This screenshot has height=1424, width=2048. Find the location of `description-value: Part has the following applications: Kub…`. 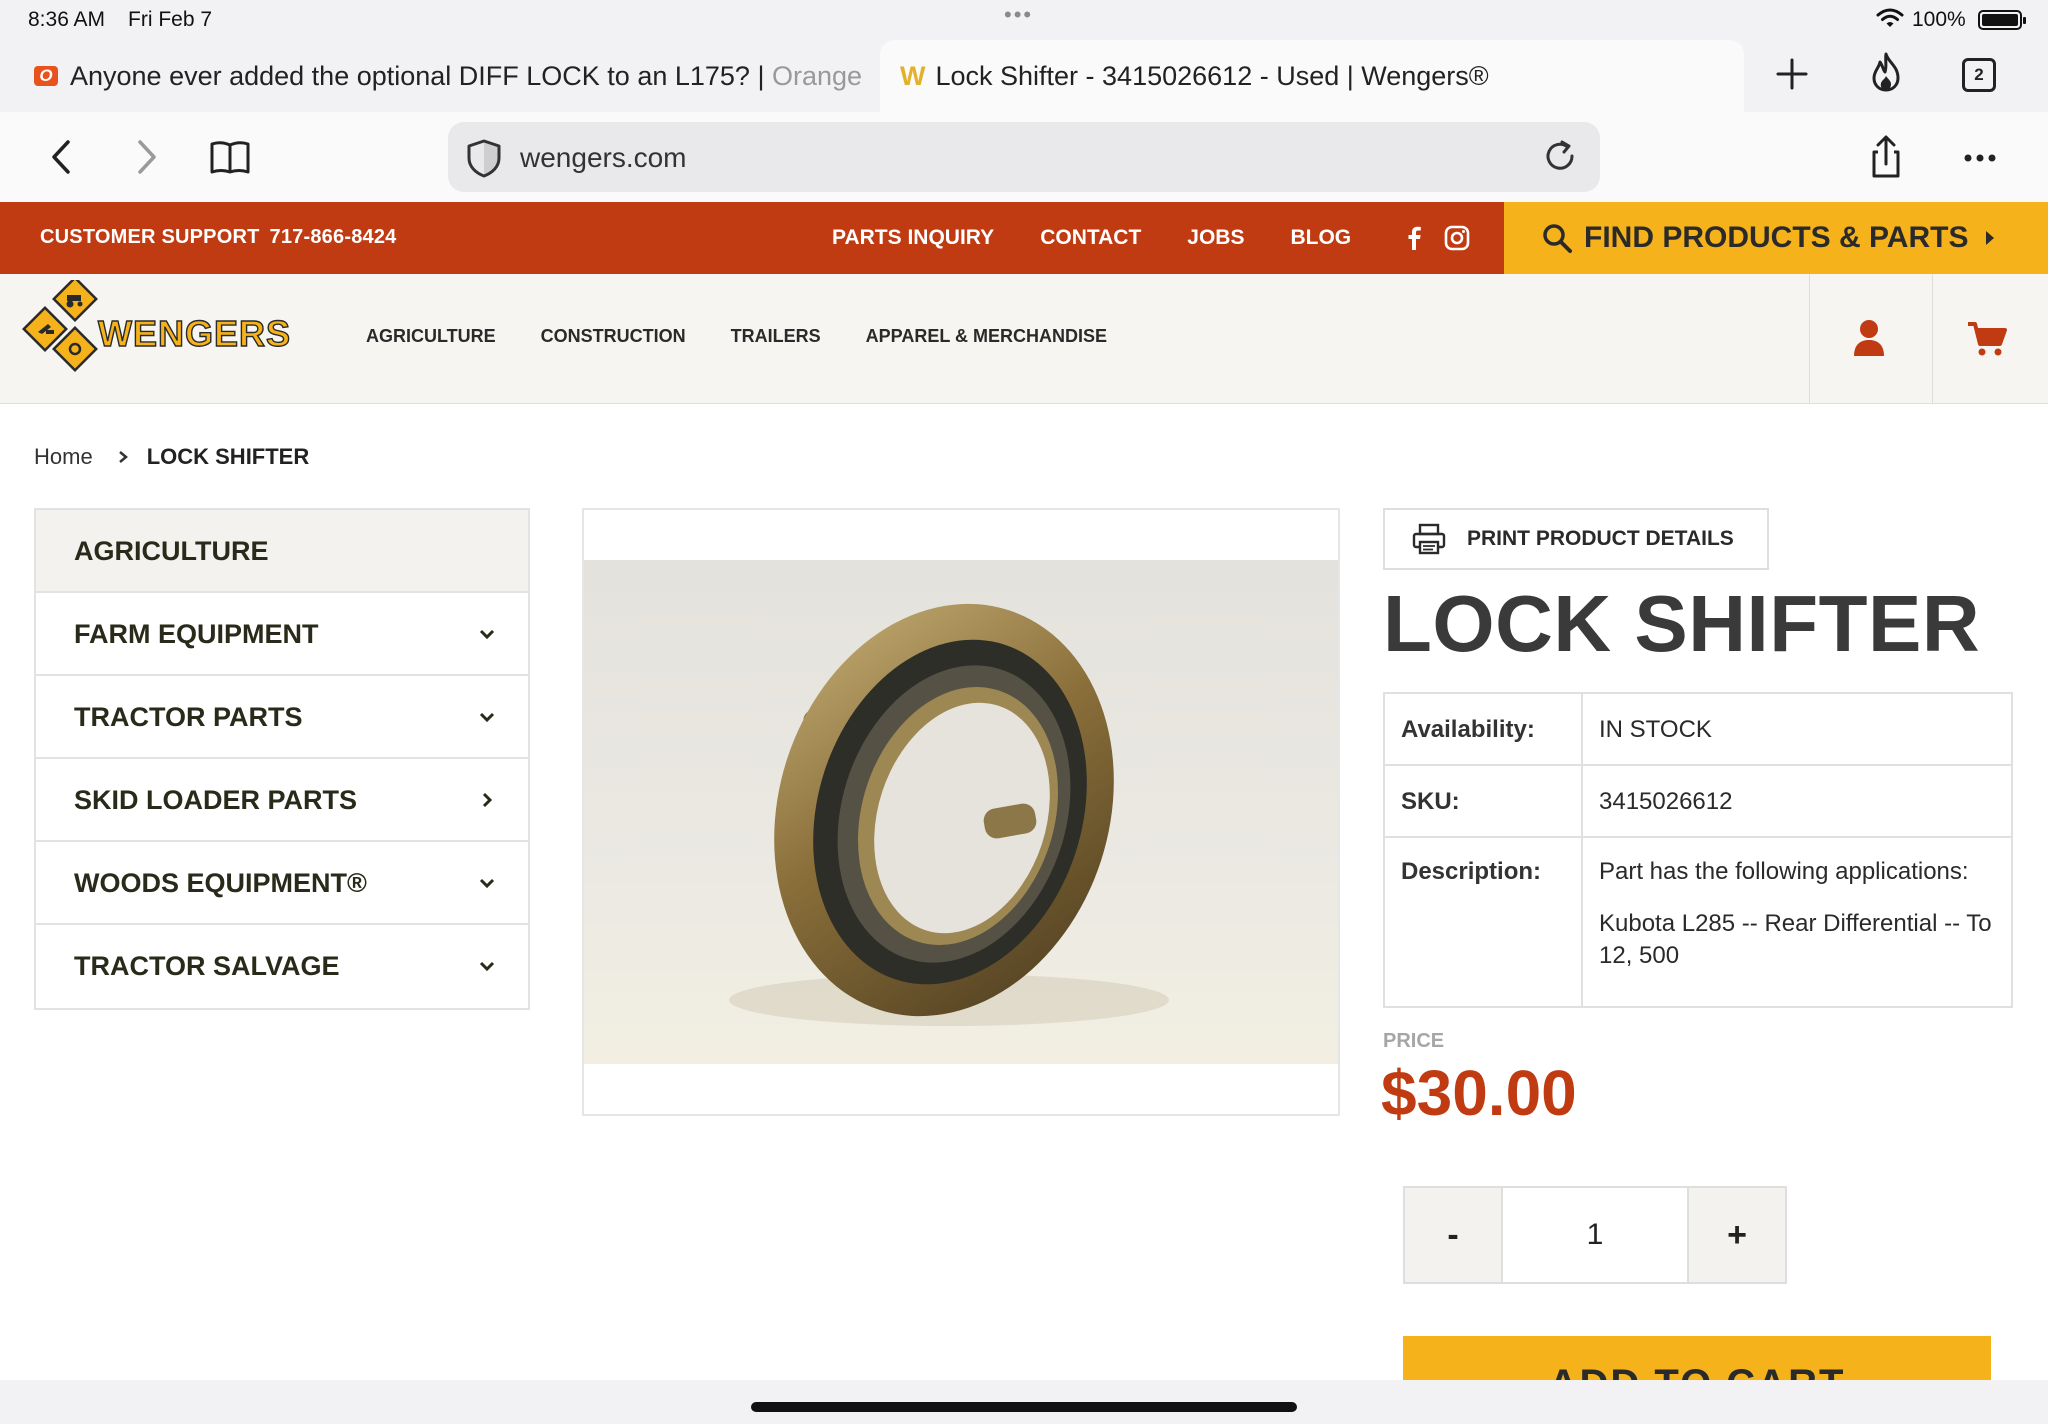

description-value: Part has the following applications: Kub… is located at coordinates (1797, 922).